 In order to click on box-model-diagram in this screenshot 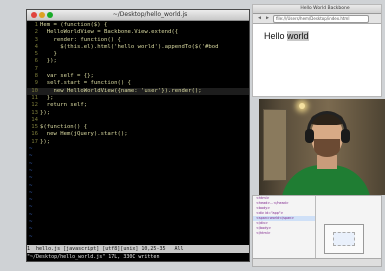, I will do `click(344, 239)`.